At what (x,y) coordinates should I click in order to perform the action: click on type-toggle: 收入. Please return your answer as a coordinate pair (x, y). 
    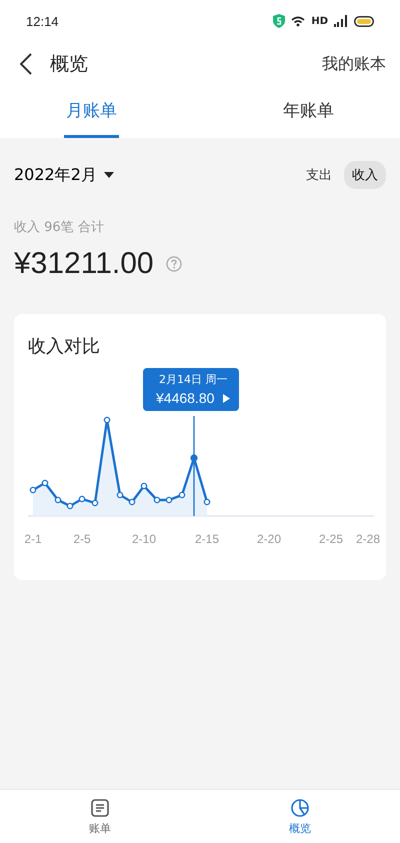
    Looking at the image, I should click on (365, 175).